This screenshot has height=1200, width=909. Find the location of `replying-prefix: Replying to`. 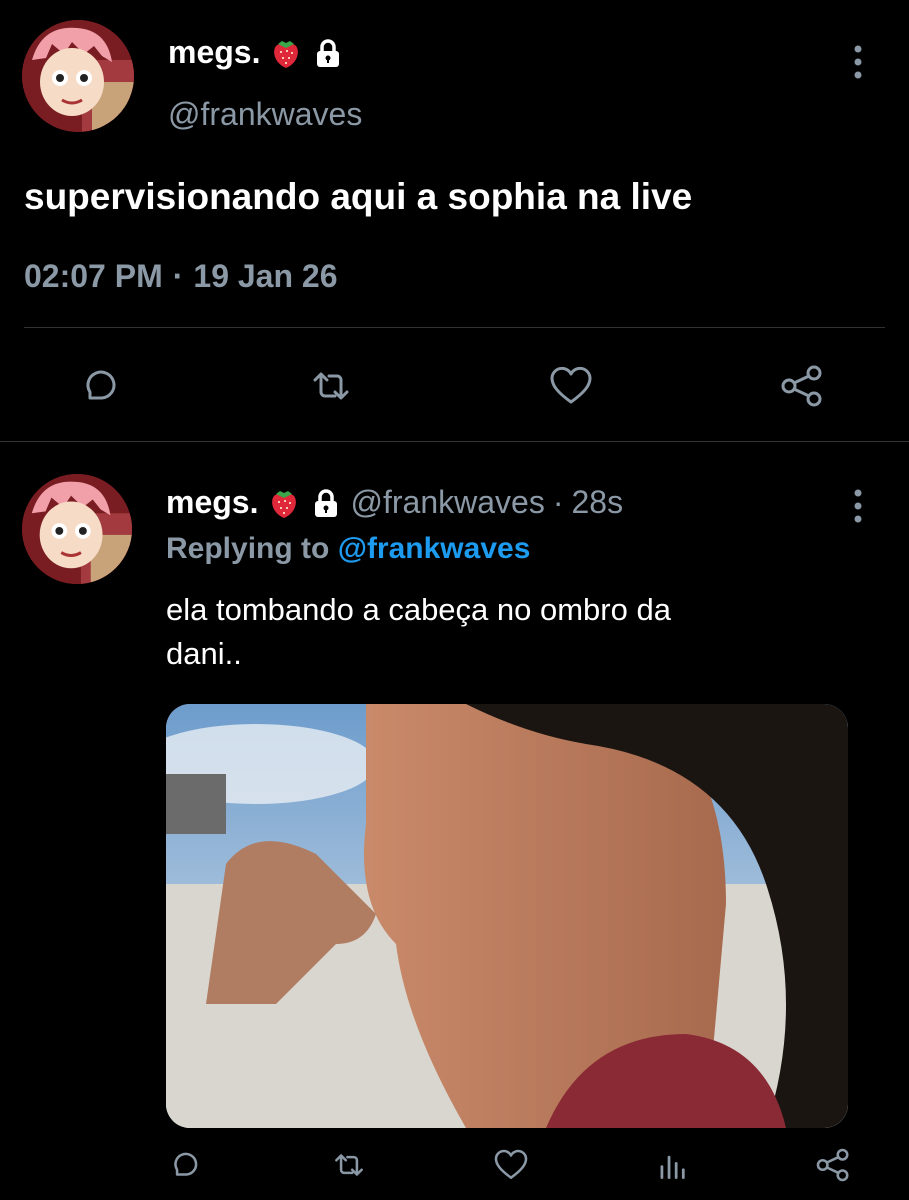

replying-prefix: Replying to is located at coordinates (248, 548).